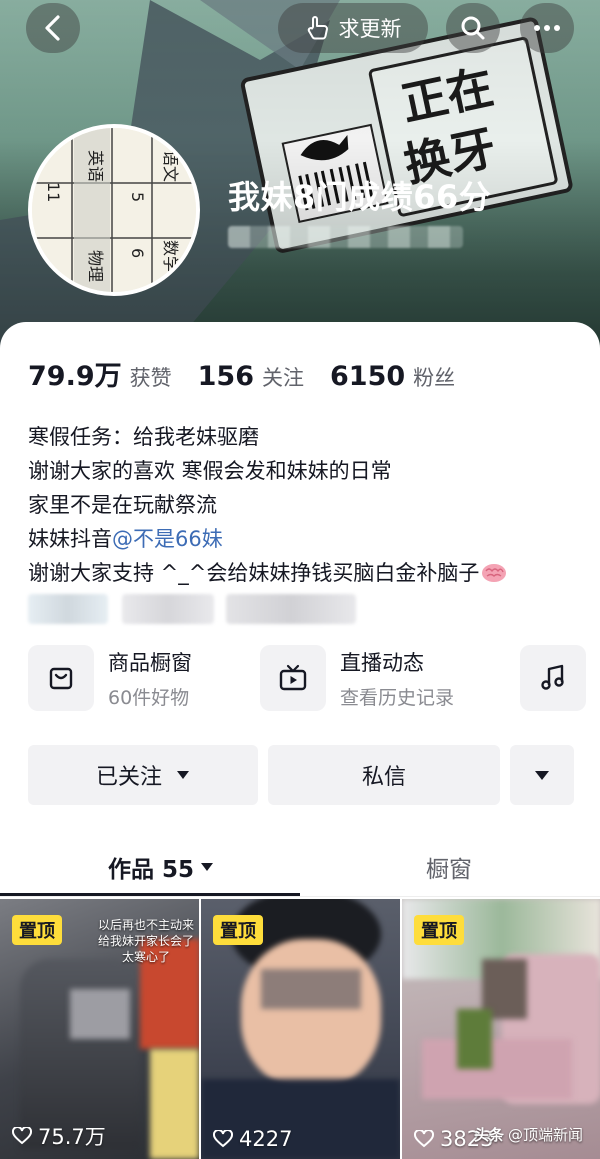 The width and height of the screenshot is (600, 1159). I want to click on more-actions-dropdown-button, so click(542, 775).